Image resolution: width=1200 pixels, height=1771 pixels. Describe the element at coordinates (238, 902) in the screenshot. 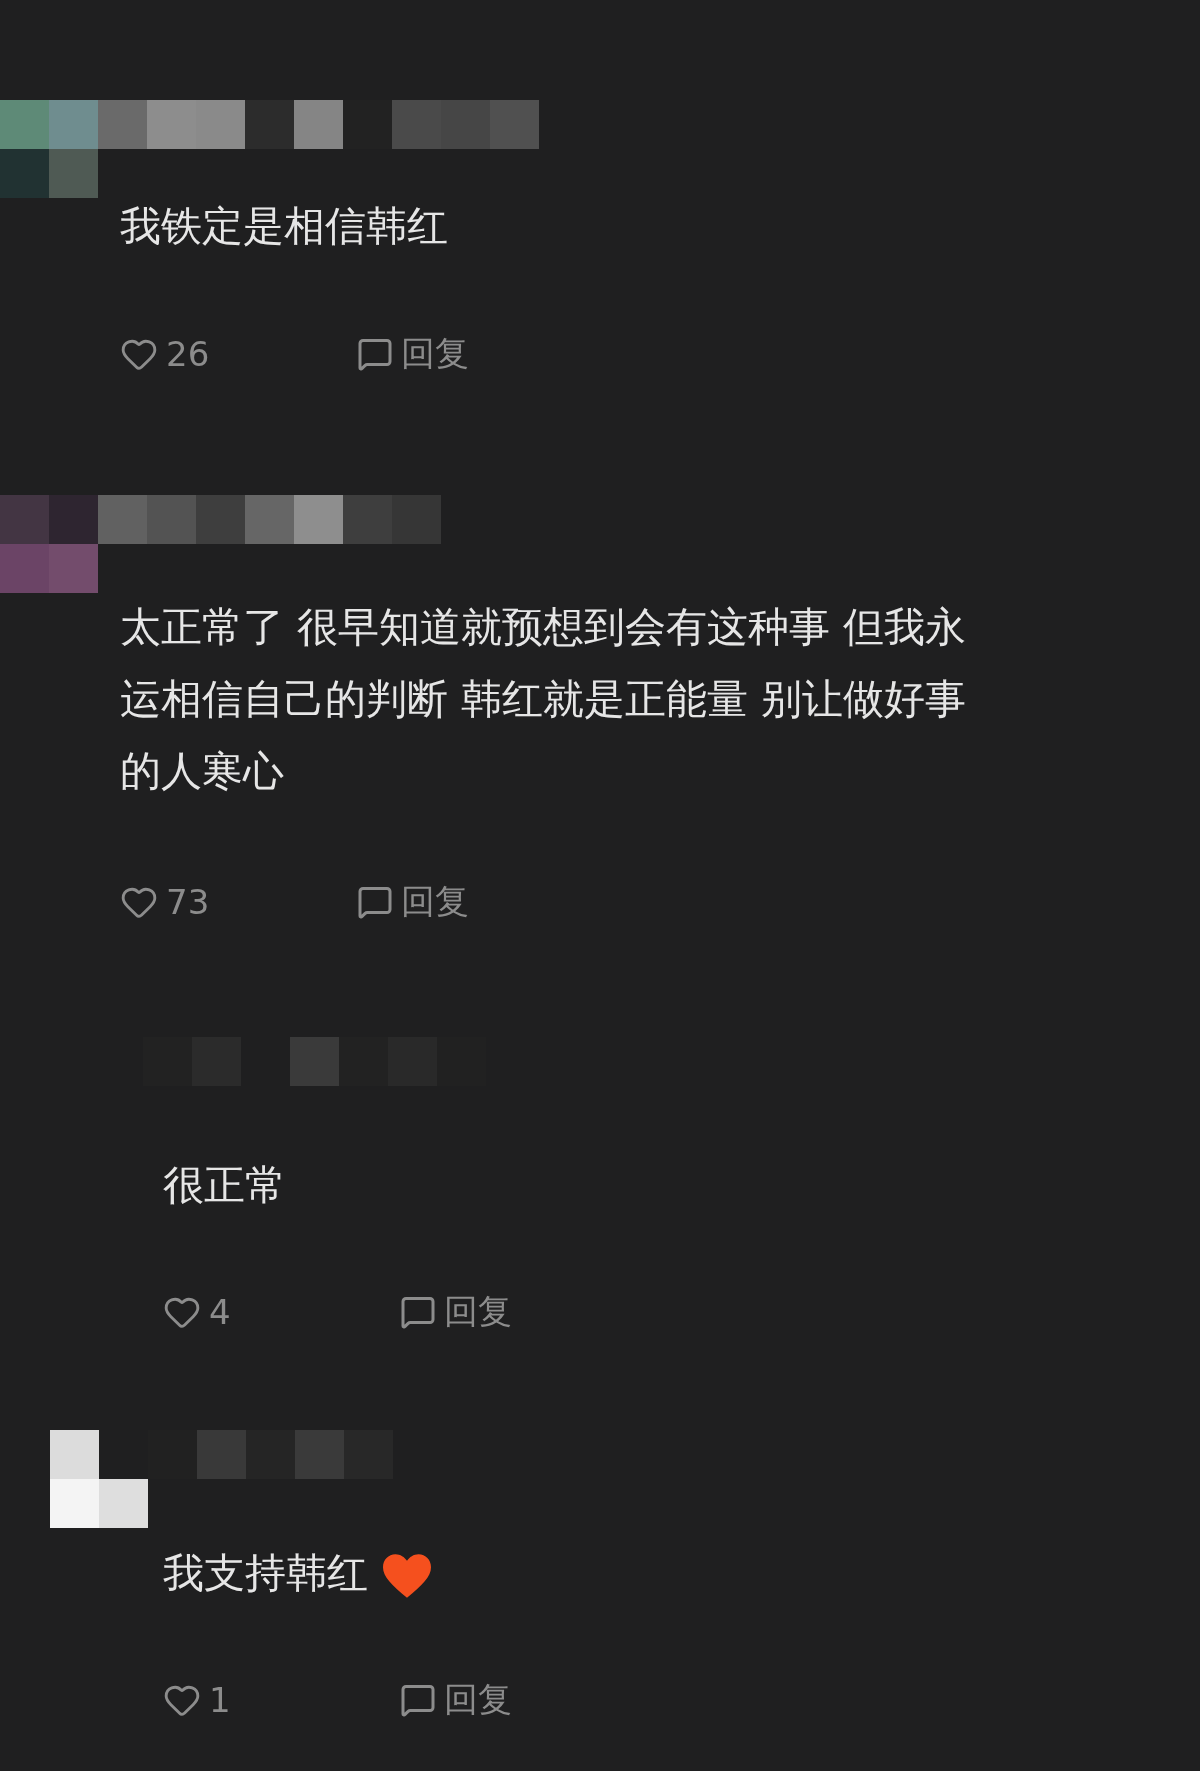

I see `like-button: 73` at that location.